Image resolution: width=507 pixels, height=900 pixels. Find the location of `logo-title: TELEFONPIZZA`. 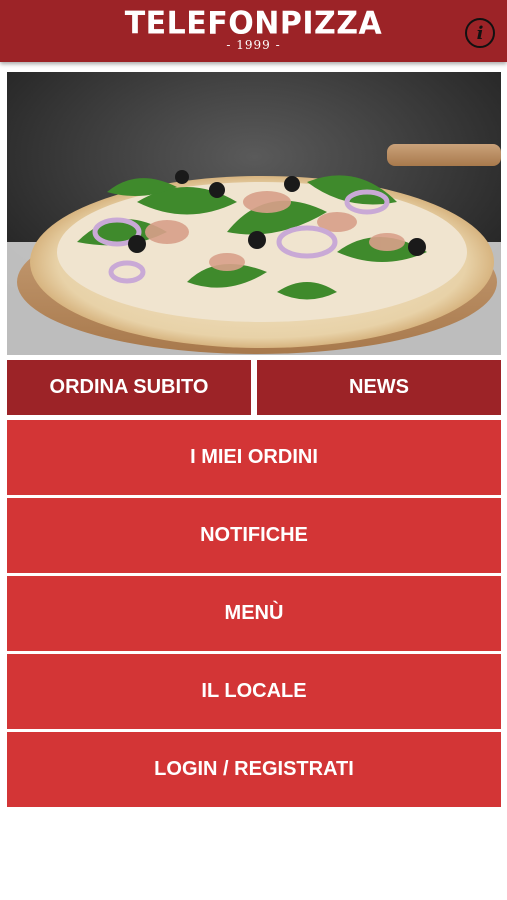

logo-title: TELEFONPIZZA is located at coordinates (253, 23).